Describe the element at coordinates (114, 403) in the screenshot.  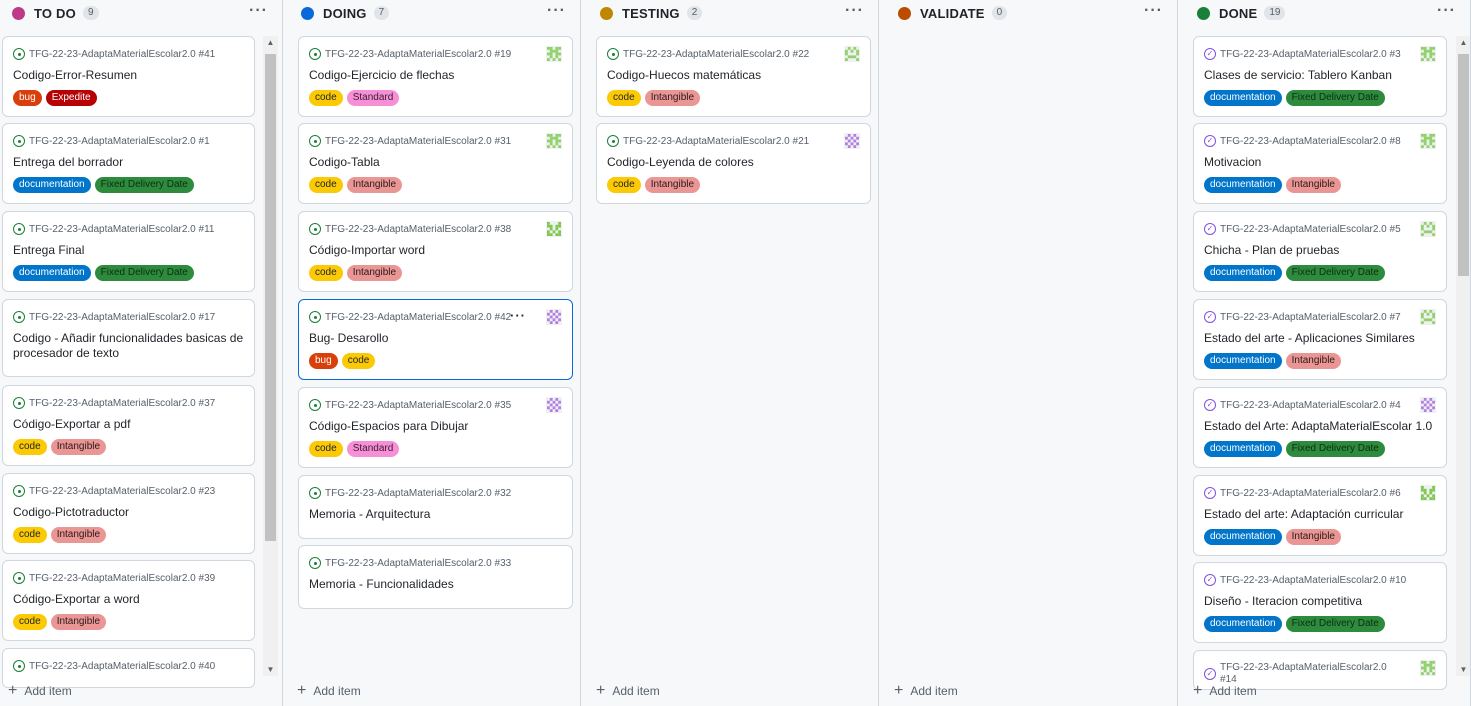
I see `issue-reference: TFG-22-23-AdaptaMaterialEscolar2.0 #37` at that location.